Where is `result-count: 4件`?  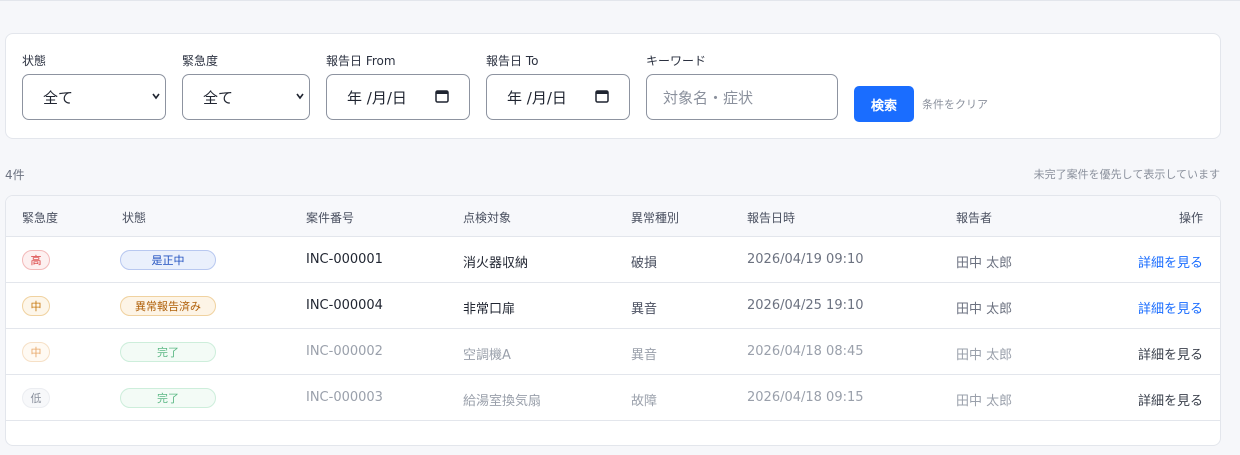
result-count: 4件 is located at coordinates (15, 175).